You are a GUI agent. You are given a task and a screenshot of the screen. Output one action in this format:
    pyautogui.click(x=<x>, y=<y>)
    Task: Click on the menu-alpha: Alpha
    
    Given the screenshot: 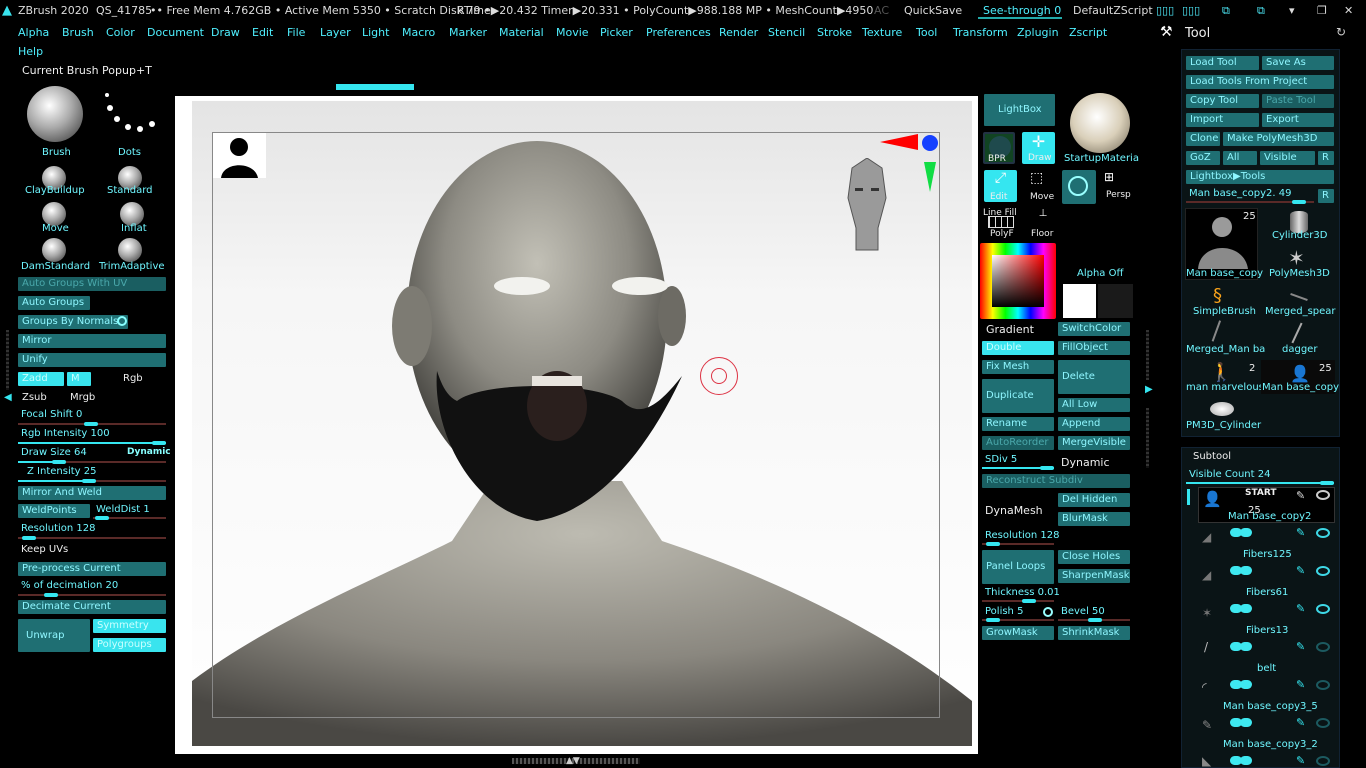 What is the action you would take?
    pyautogui.click(x=33, y=32)
    